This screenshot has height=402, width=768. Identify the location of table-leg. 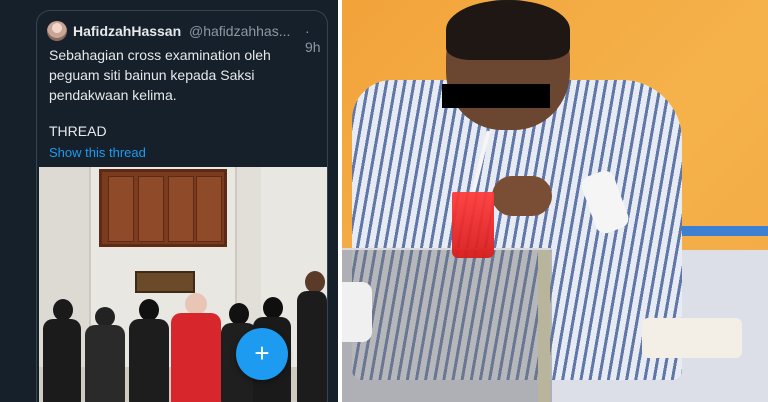
(544, 326).